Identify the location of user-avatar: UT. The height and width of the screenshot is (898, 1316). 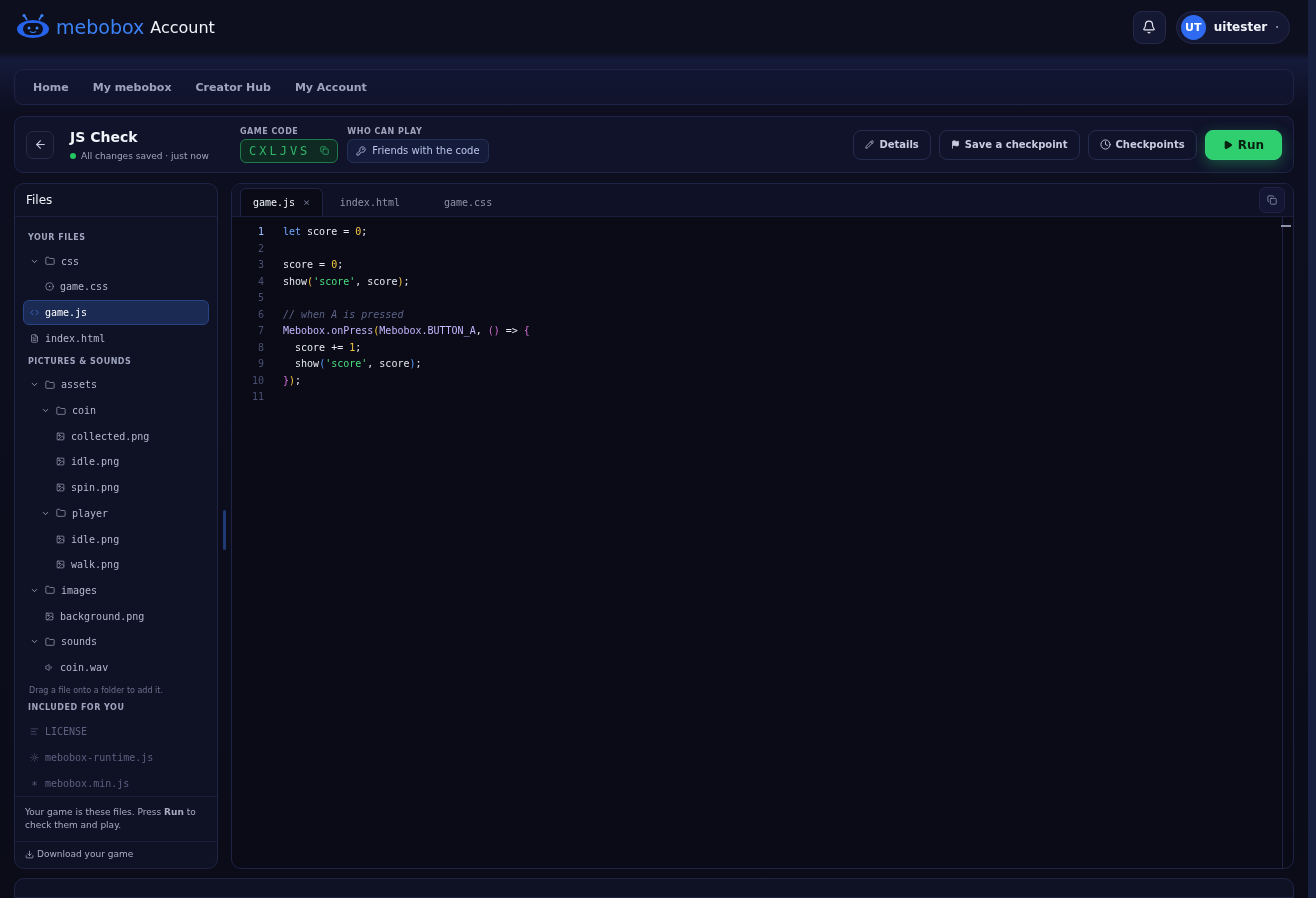
(1193, 27).